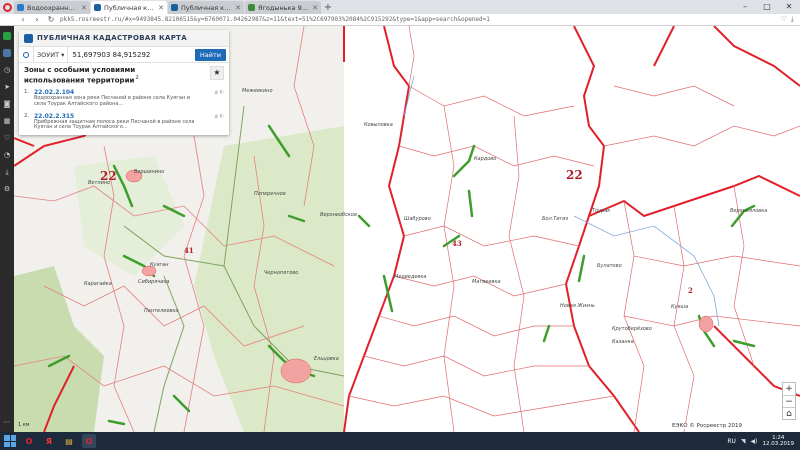 This screenshot has width=800, height=450. I want to click on place-label: Новая Жизнь, so click(577, 306).